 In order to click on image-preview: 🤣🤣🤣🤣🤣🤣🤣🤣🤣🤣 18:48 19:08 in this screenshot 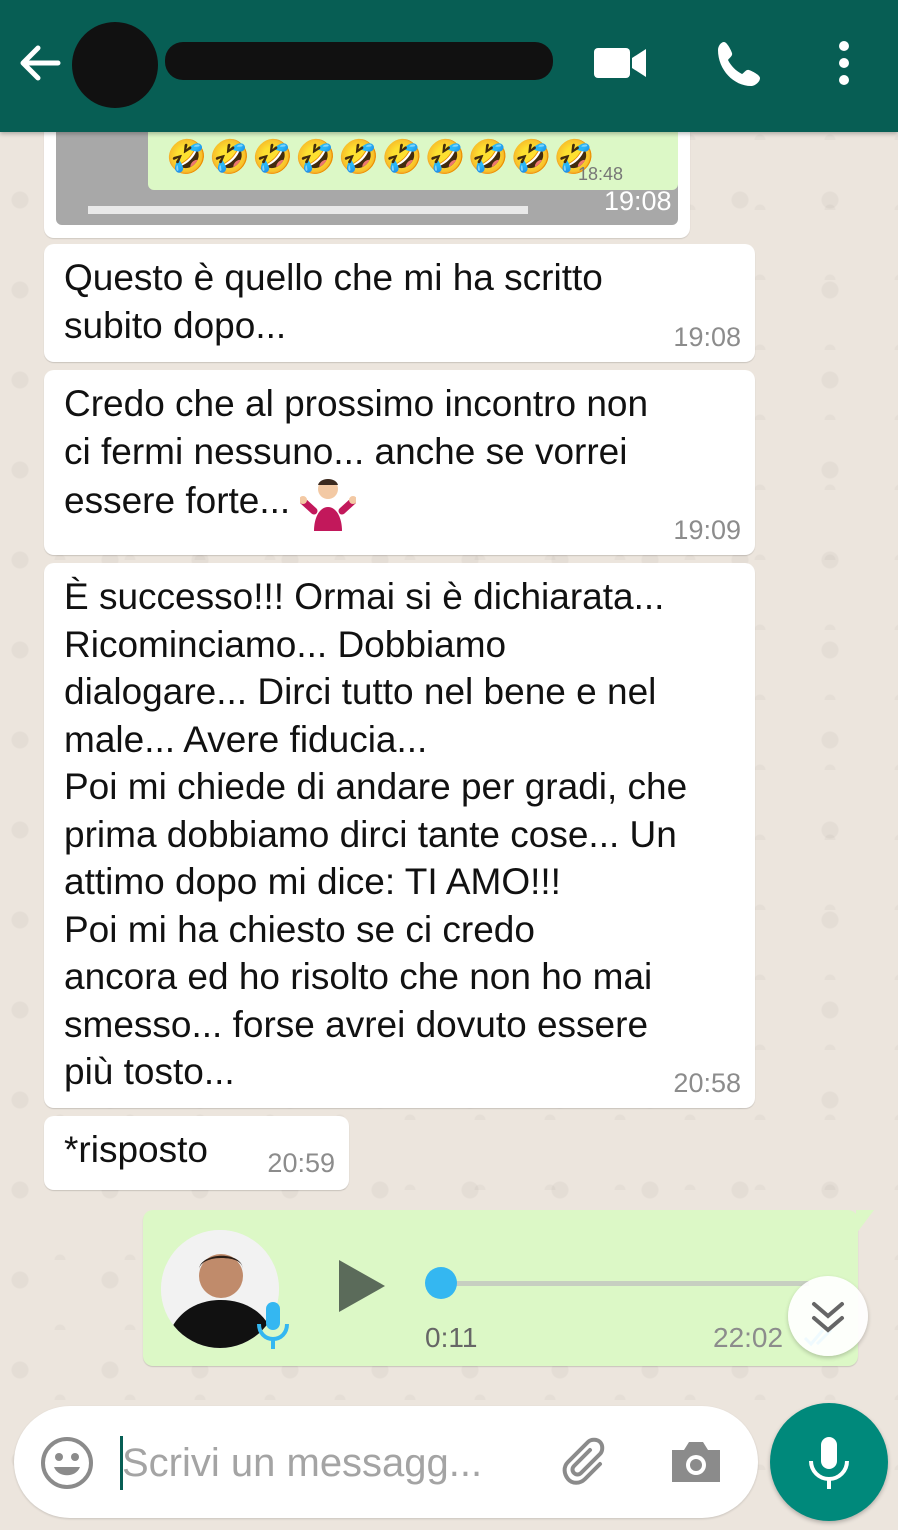, I will do `click(367, 172)`.